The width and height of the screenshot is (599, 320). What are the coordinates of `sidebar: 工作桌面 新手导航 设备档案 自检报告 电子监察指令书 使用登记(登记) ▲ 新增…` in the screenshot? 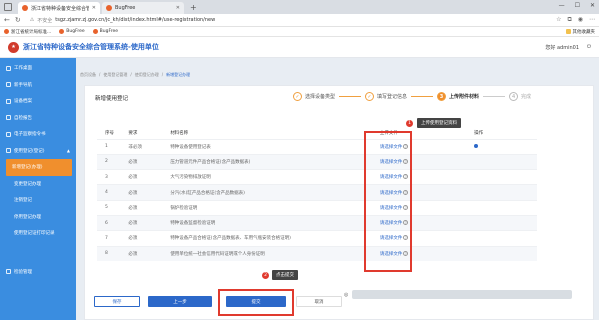 It's located at (38, 189).